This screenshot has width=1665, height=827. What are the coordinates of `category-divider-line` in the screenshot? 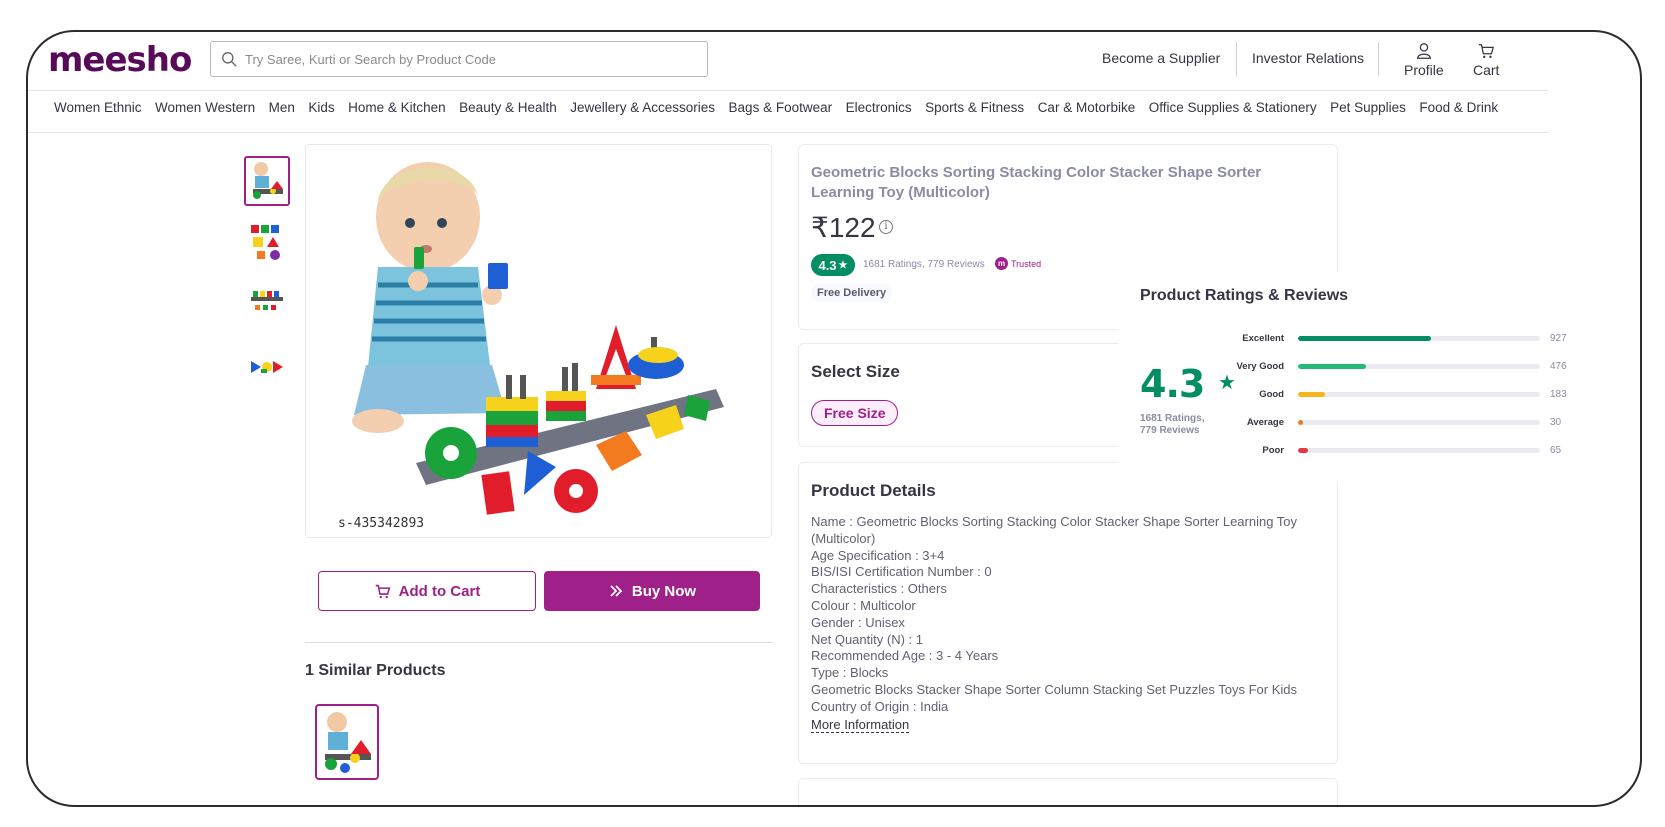 It's located at (788, 132).